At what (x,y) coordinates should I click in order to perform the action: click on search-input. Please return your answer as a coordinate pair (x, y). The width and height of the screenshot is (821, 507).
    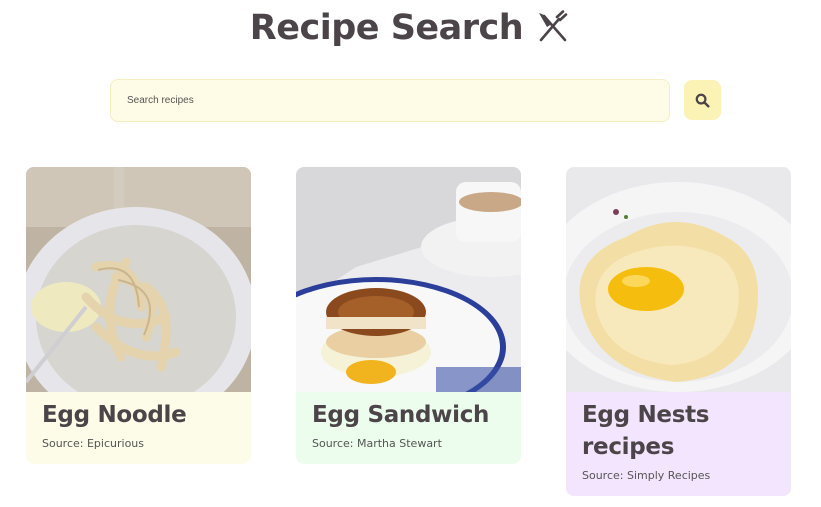
    Looking at the image, I should click on (390, 100).